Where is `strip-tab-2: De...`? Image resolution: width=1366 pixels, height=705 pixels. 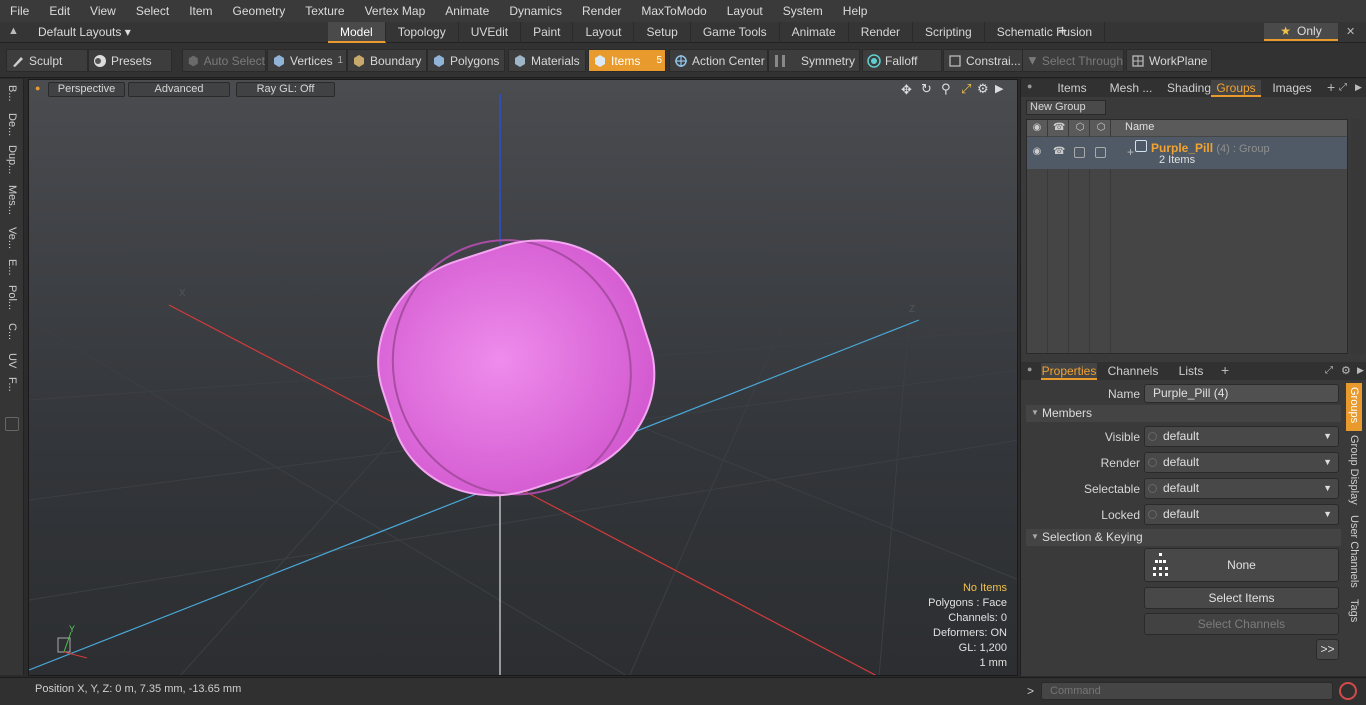 strip-tab-2: De... is located at coordinates (12, 124).